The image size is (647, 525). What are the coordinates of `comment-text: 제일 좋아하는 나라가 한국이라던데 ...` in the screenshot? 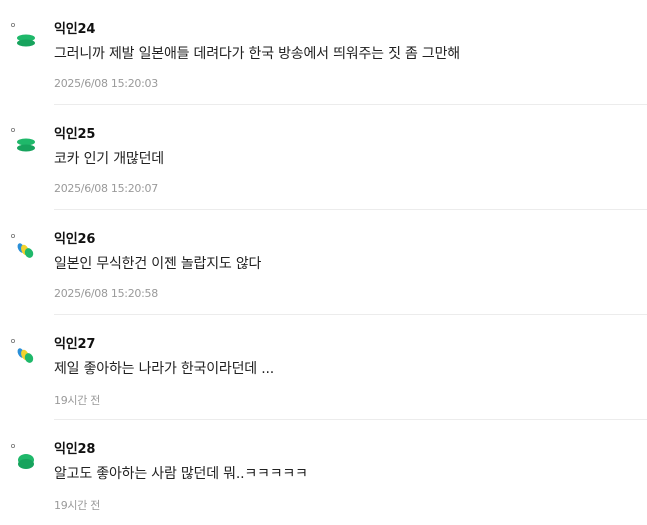 It's located at (164, 369).